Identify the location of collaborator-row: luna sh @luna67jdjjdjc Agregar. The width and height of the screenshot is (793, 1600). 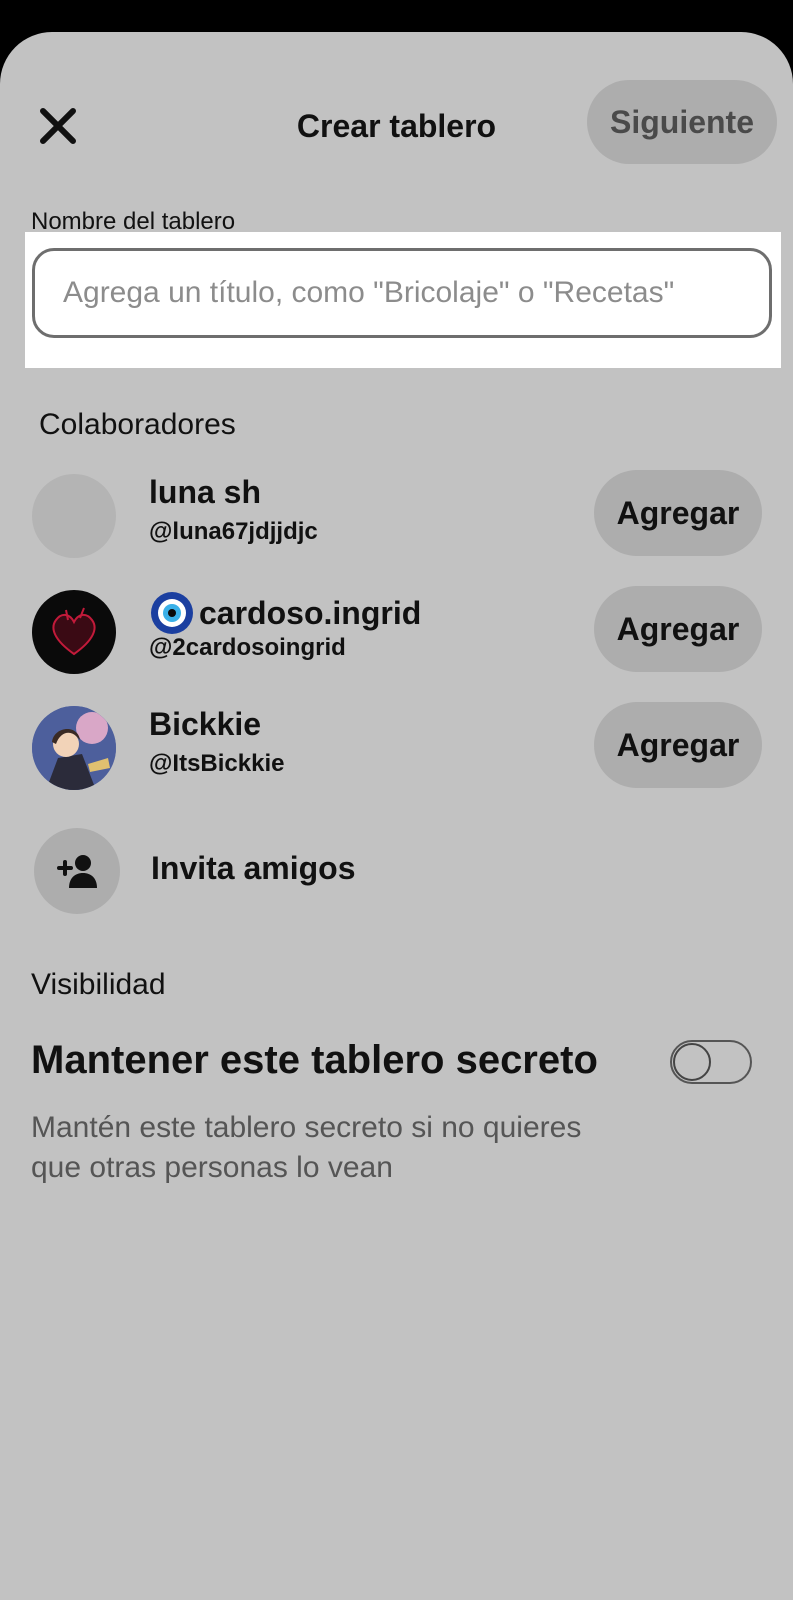
(396, 516).